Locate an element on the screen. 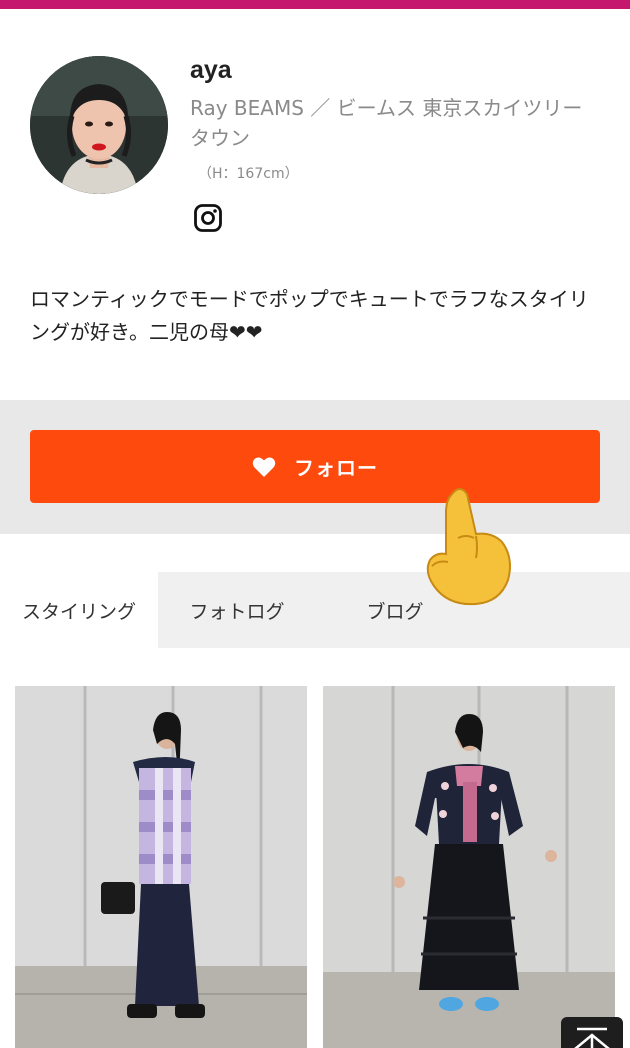  scroll-to-top-button is located at coordinates (592, 1032).